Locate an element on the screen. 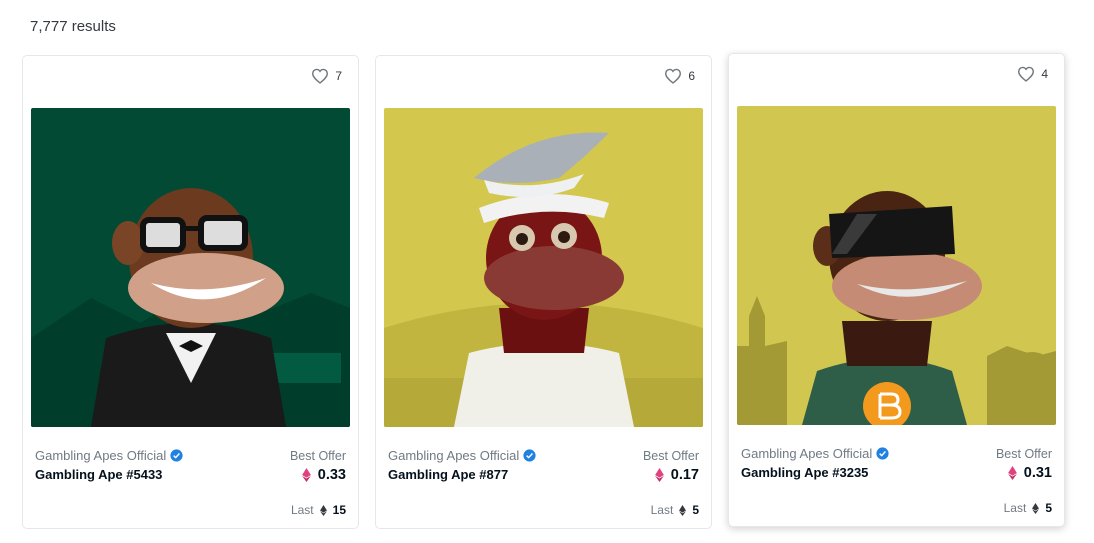 Image resolution: width=1094 pixels, height=543 pixels. favorite-button: 4 is located at coordinates (1032, 74).